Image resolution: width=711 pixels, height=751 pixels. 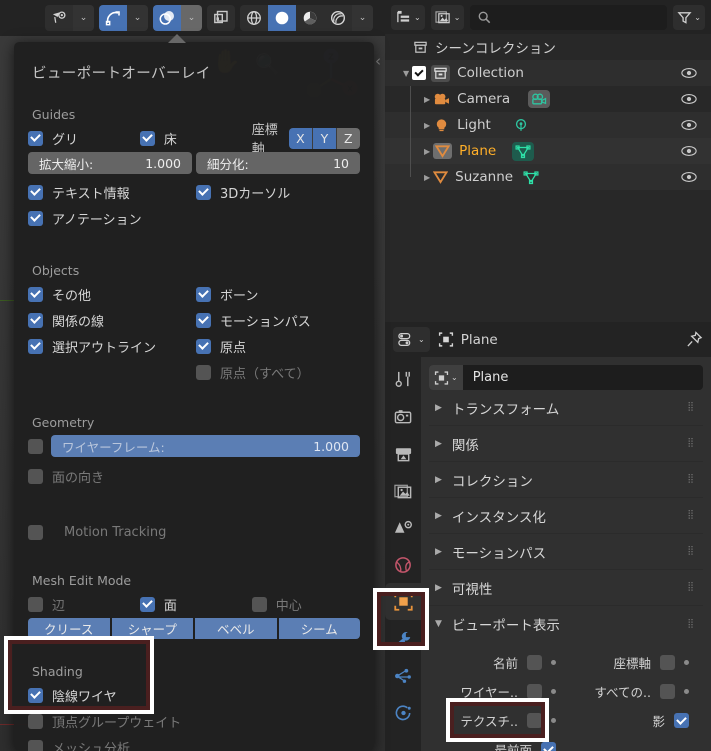 I want to click on edges-checkbox, so click(x=35, y=604).